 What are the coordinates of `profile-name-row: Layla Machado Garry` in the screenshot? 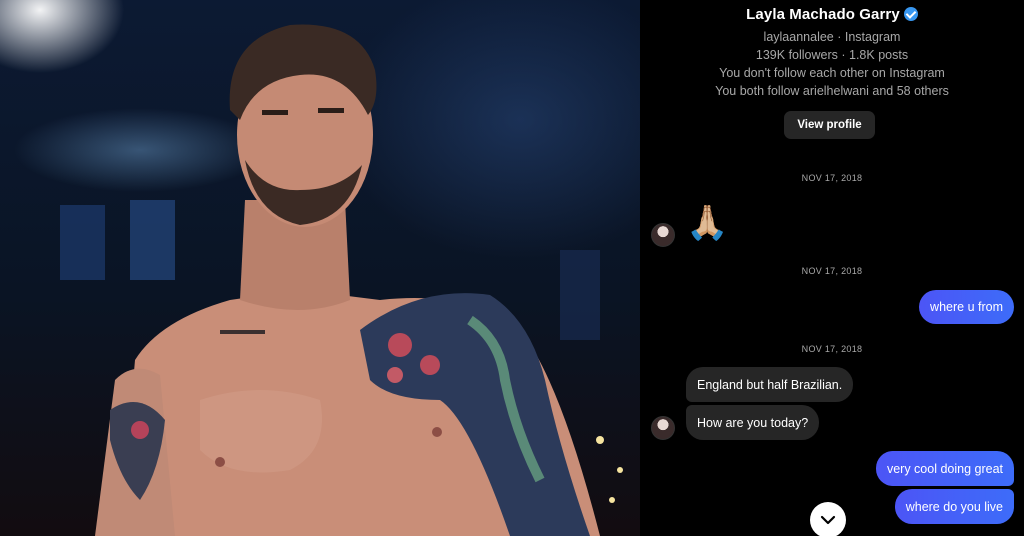 It's located at (832, 14).